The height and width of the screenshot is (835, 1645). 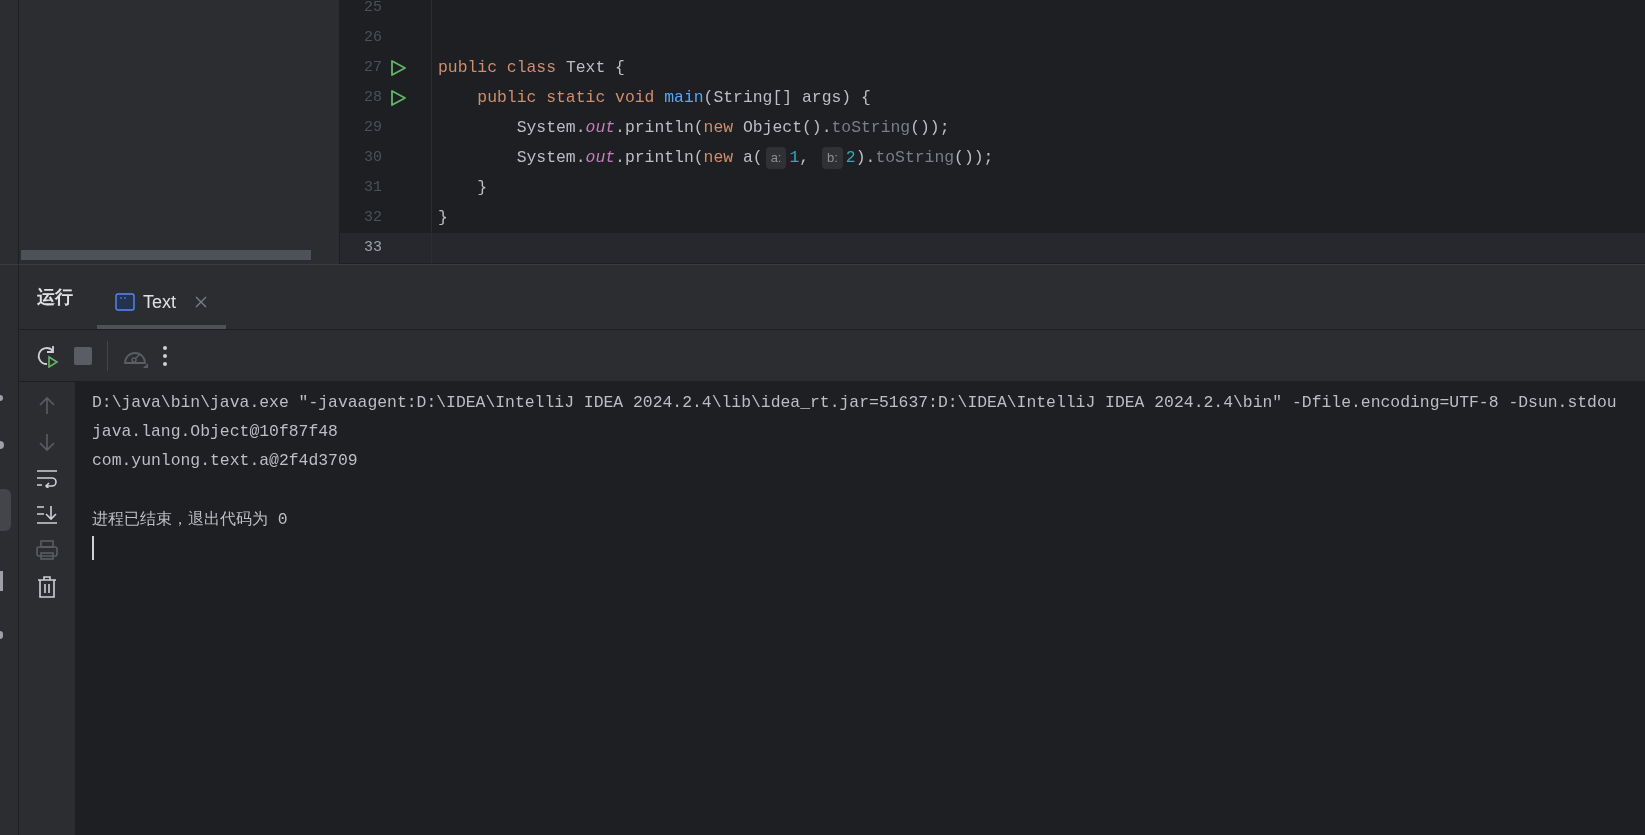 I want to click on parameter-hint: b:, so click(x=832, y=158).